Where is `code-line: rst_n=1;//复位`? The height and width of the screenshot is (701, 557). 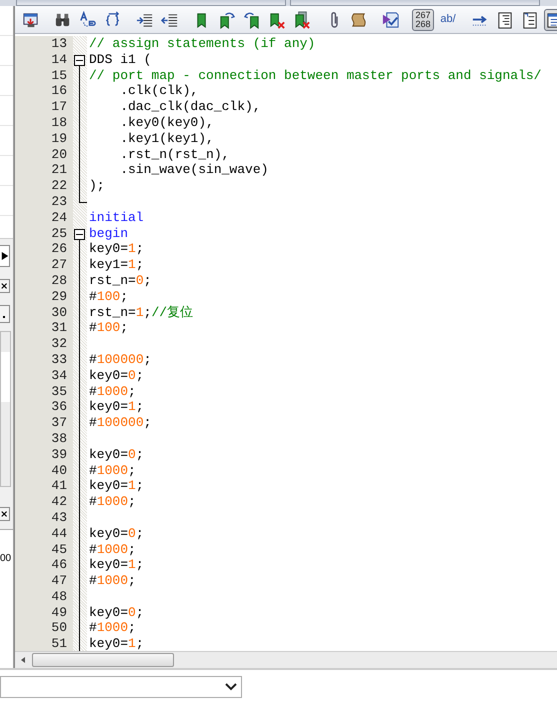
code-line: rst_n=1;//复位 is located at coordinates (141, 312).